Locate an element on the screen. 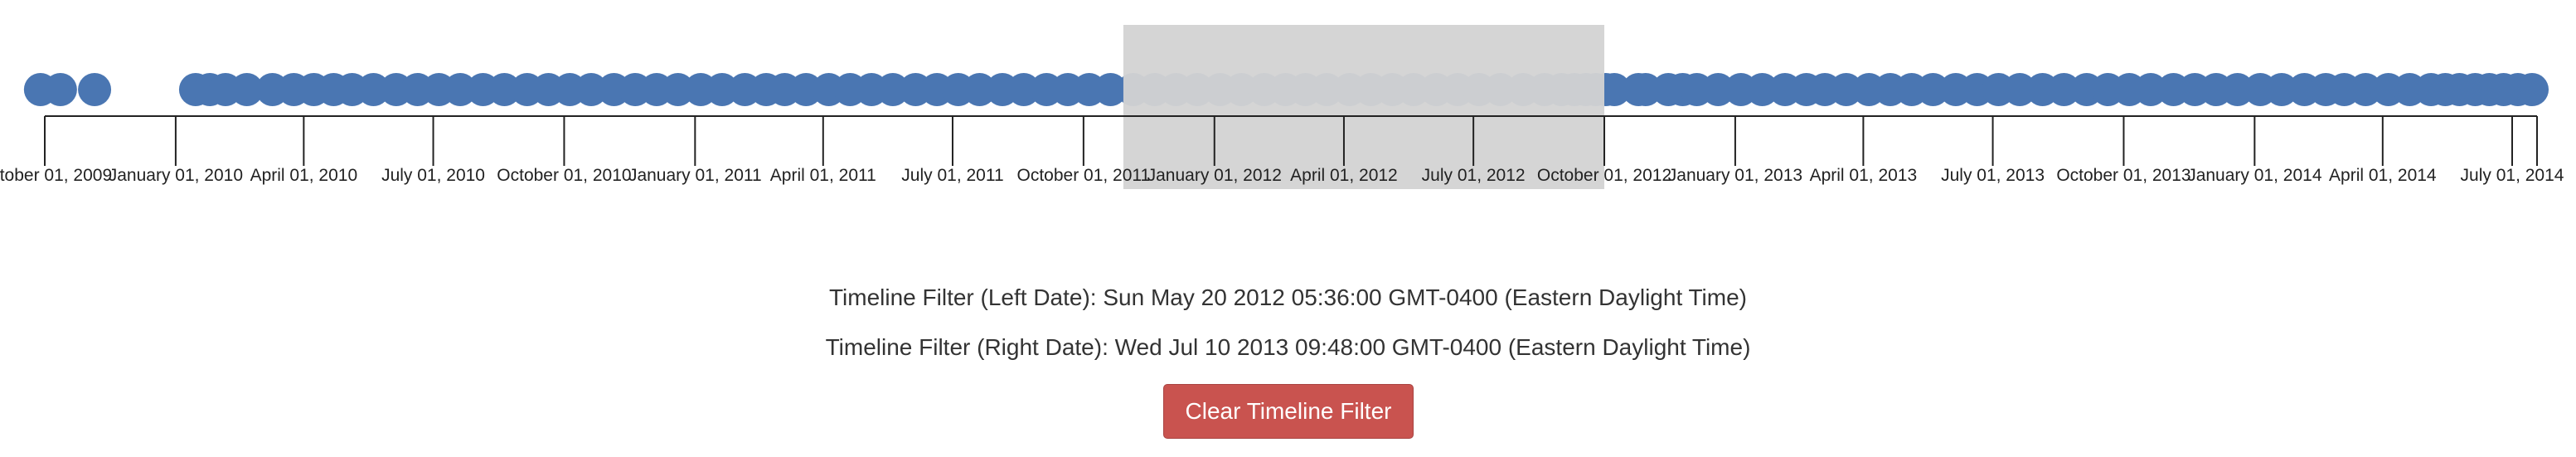 This screenshot has width=2576, height=457. axis-tick-label: October 01, 2011 is located at coordinates (1084, 175).